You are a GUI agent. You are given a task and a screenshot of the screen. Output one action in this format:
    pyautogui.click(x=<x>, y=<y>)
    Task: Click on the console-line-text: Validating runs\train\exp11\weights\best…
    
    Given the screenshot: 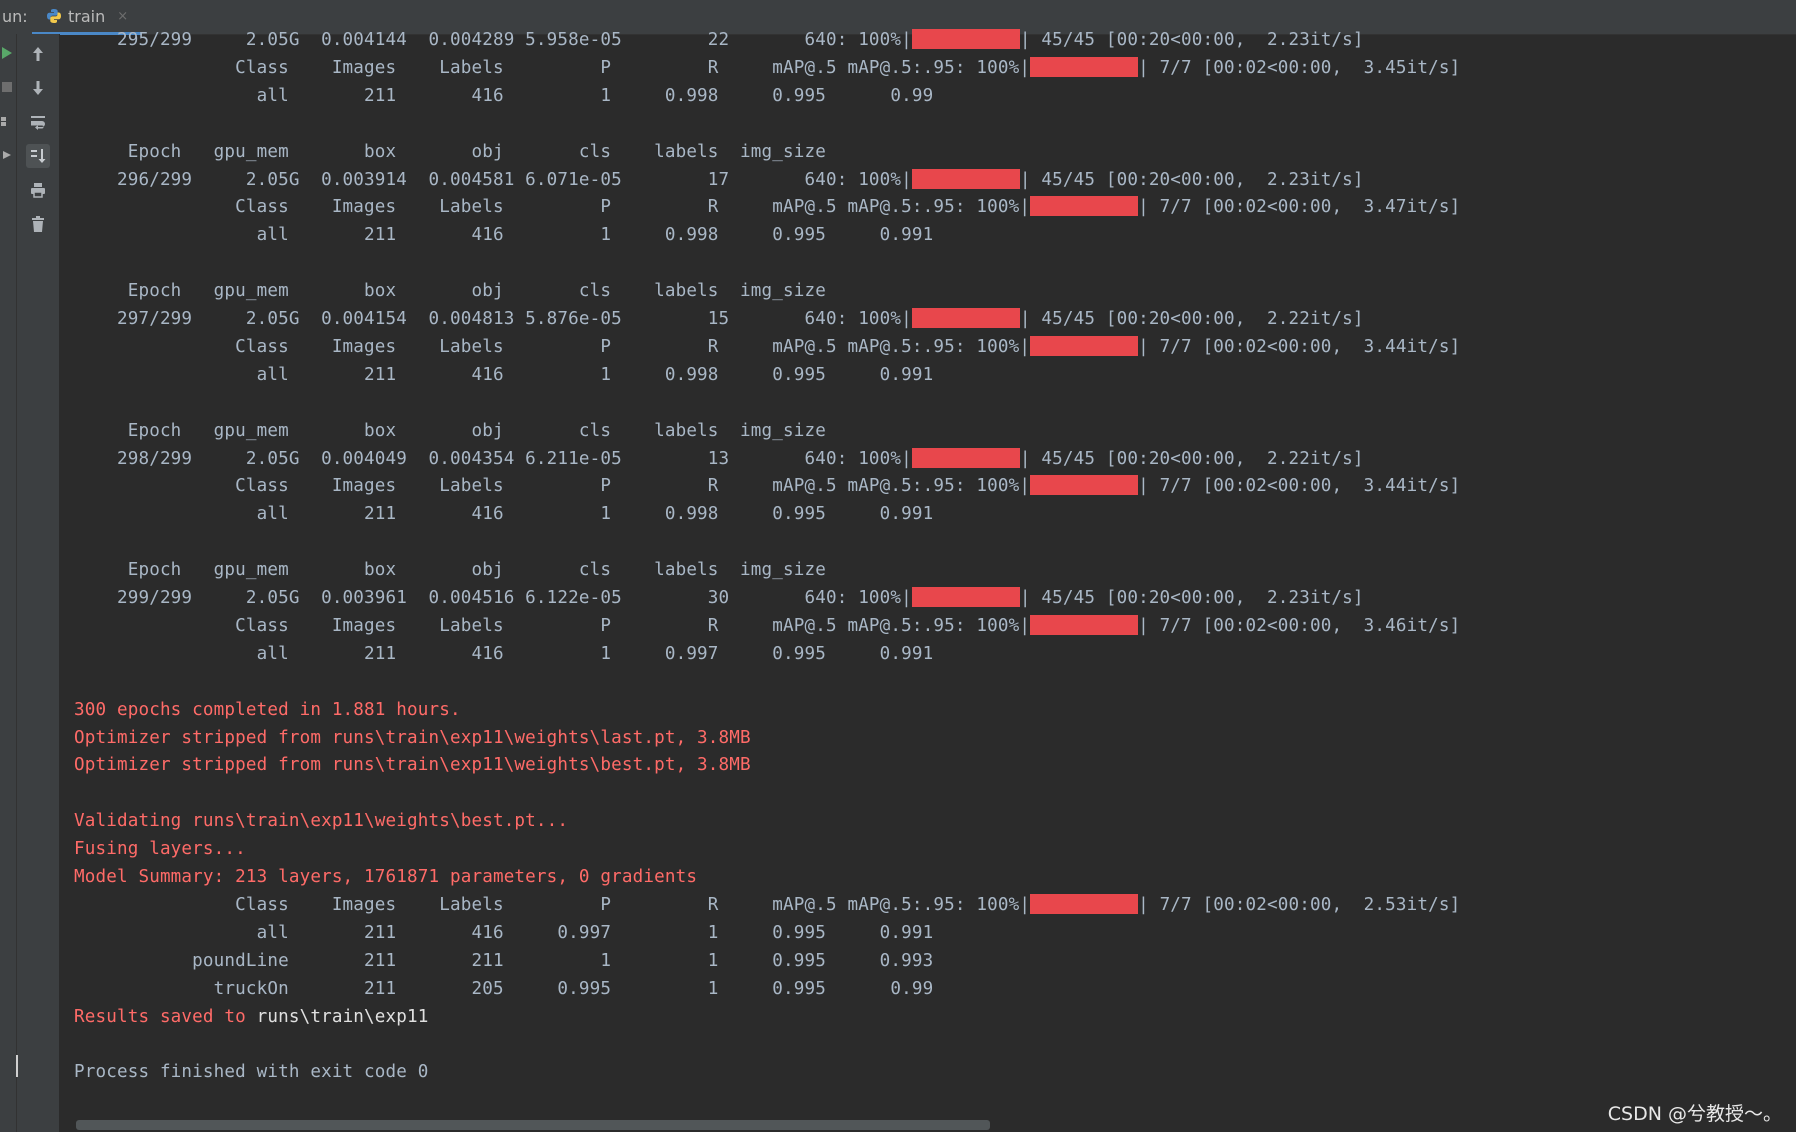 What is the action you would take?
    pyautogui.click(x=321, y=821)
    